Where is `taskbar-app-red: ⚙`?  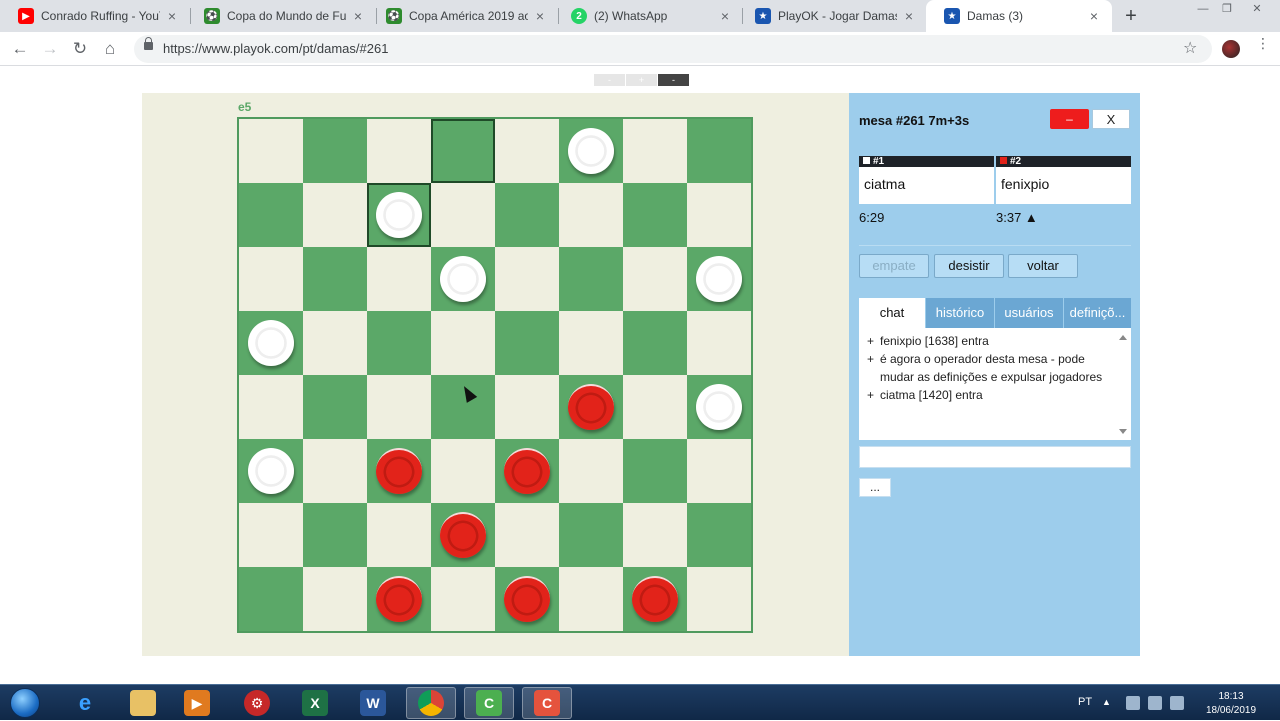
taskbar-app-red: ⚙ is located at coordinates (257, 703).